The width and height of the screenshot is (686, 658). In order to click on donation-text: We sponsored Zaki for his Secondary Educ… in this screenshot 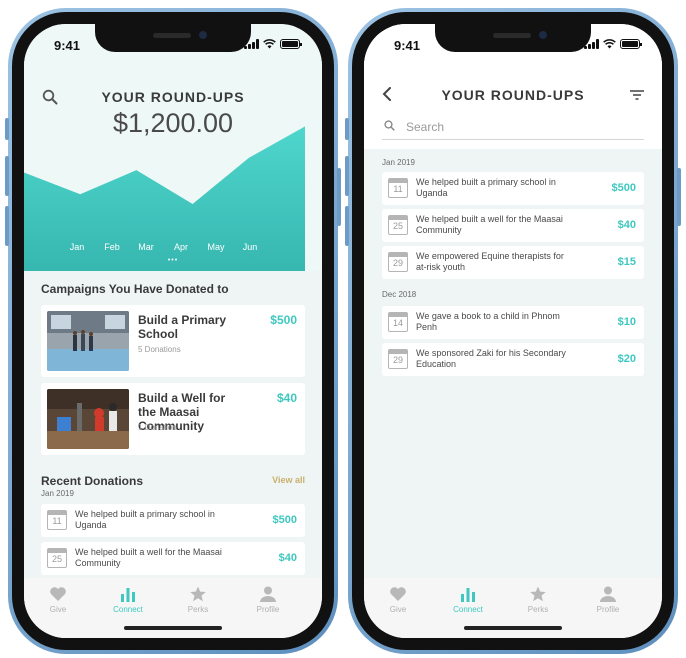, I will do `click(491, 358)`.